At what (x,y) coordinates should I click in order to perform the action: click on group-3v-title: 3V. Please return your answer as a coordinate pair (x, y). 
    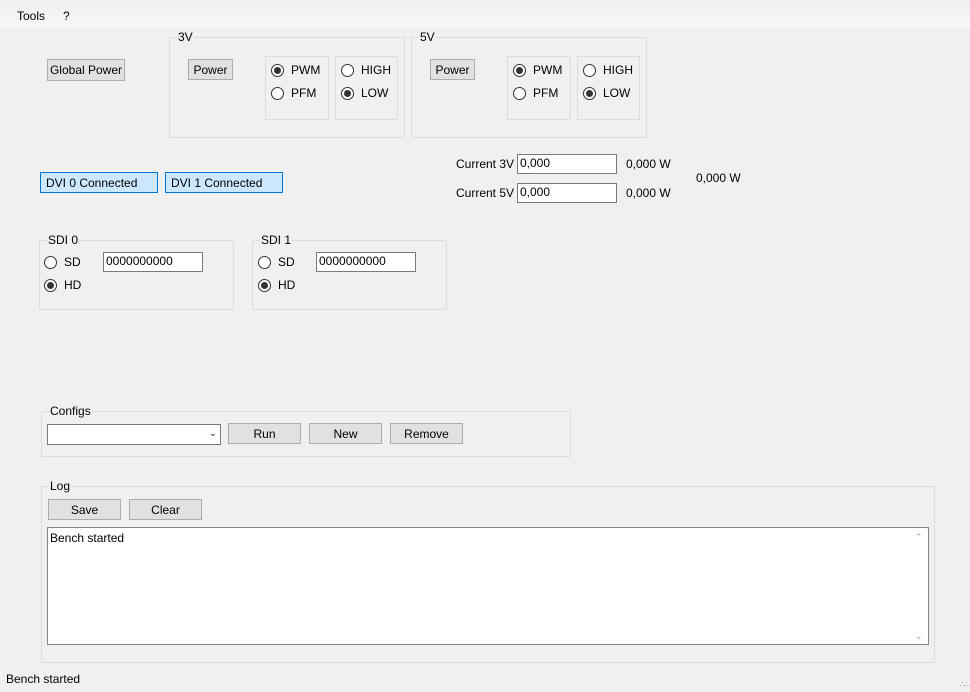
    Looking at the image, I should click on (185, 37).